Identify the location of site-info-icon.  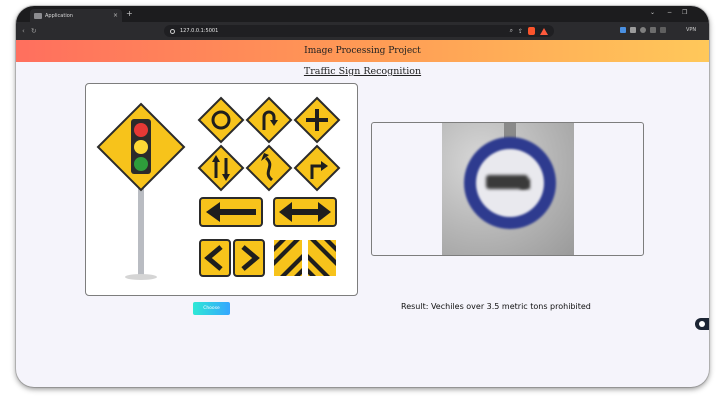
(172, 31).